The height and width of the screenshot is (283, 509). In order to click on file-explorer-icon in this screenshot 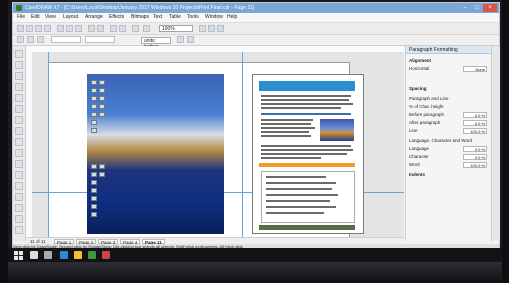, I will do `click(78, 255)`.